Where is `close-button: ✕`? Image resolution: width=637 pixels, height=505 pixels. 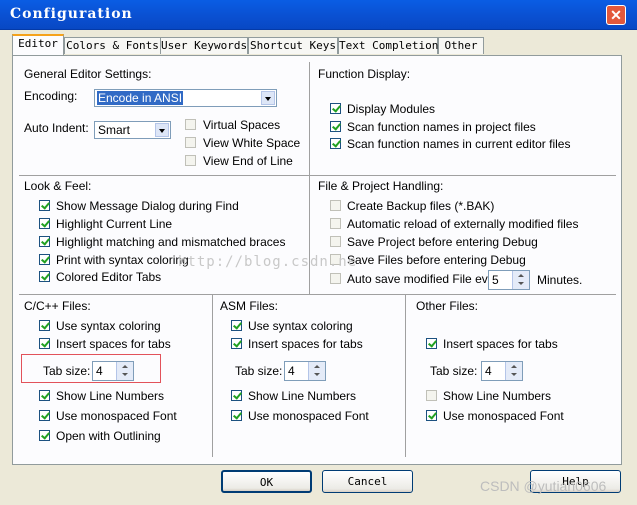
close-button: ✕ is located at coordinates (616, 15).